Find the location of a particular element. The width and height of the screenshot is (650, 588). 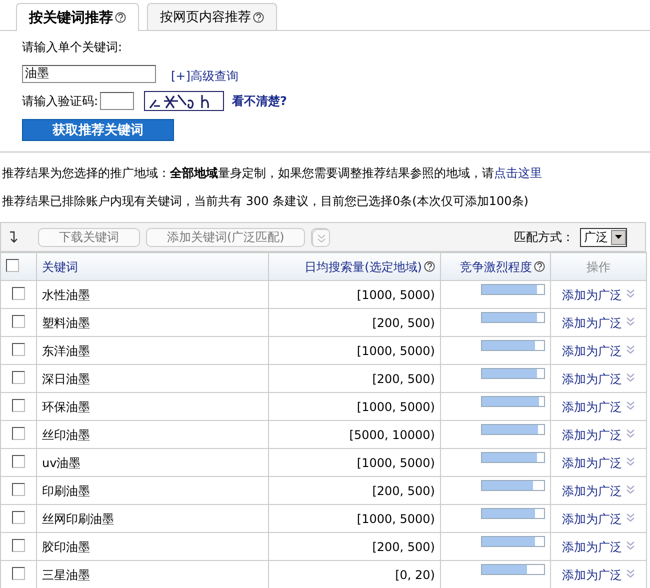

get-keywords-button: 获取推荐关键词 is located at coordinates (98, 130).